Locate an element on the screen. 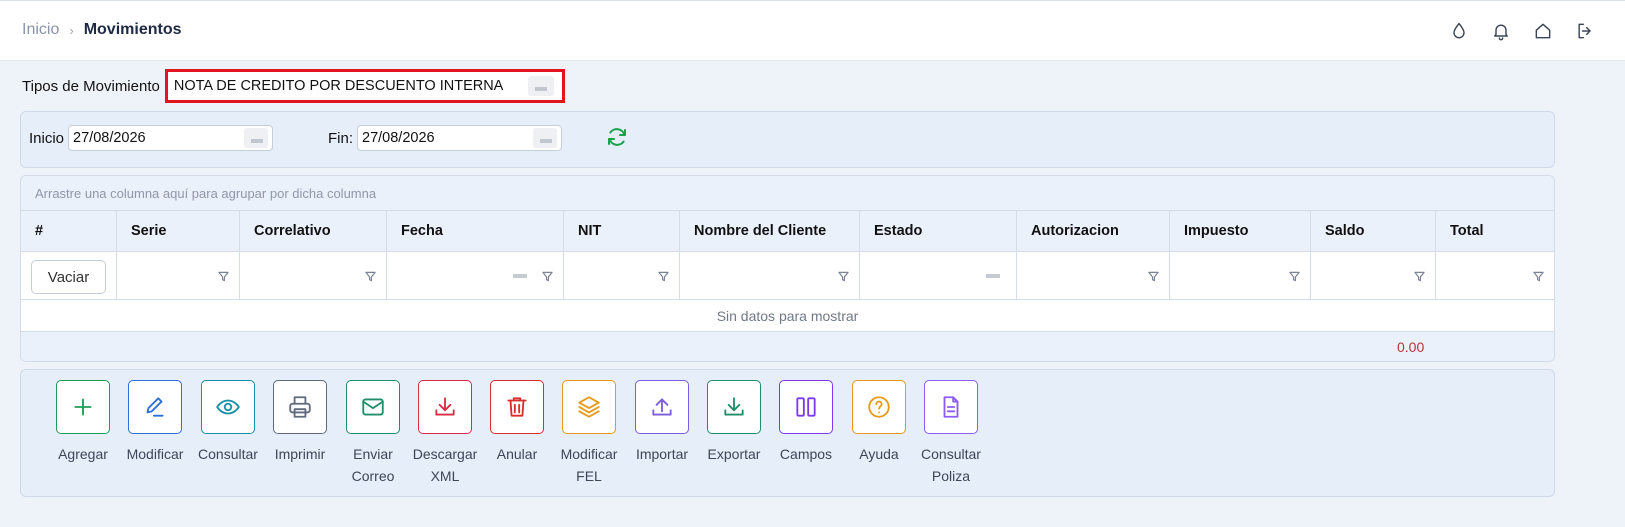  end-date-input: 27/08/2026 is located at coordinates (460, 138).